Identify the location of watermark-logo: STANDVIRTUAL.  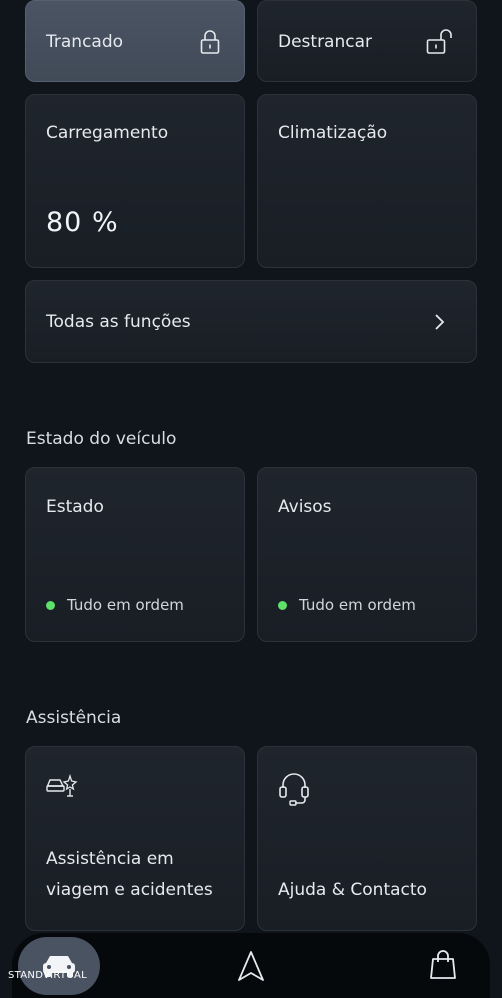
(47, 975).